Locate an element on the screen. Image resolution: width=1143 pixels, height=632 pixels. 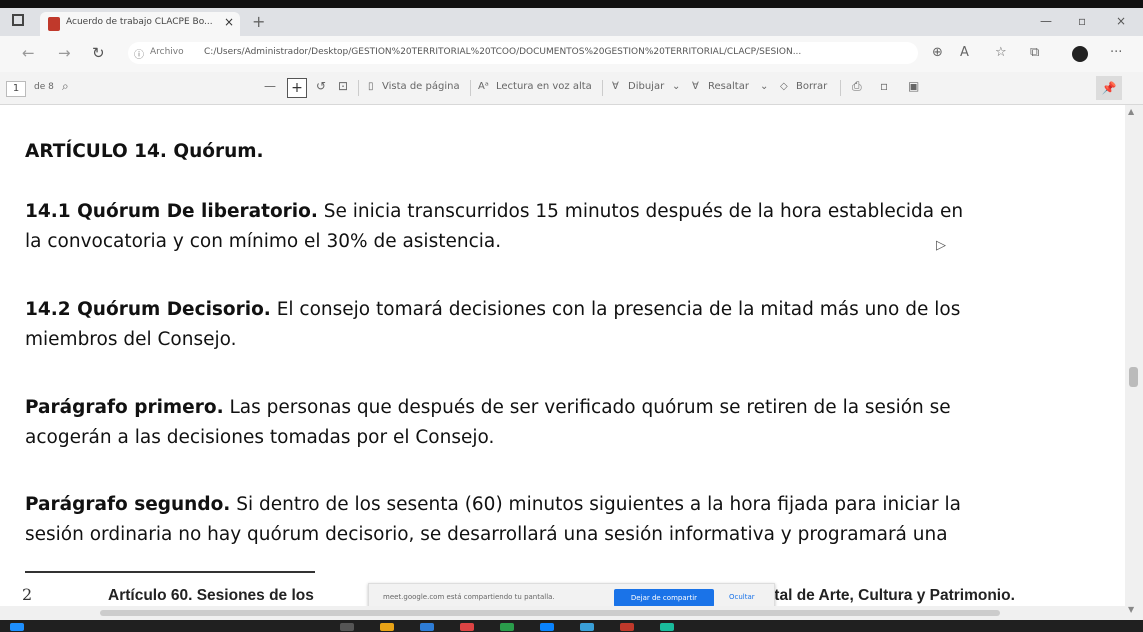
taskbar is located at coordinates (571, 626).